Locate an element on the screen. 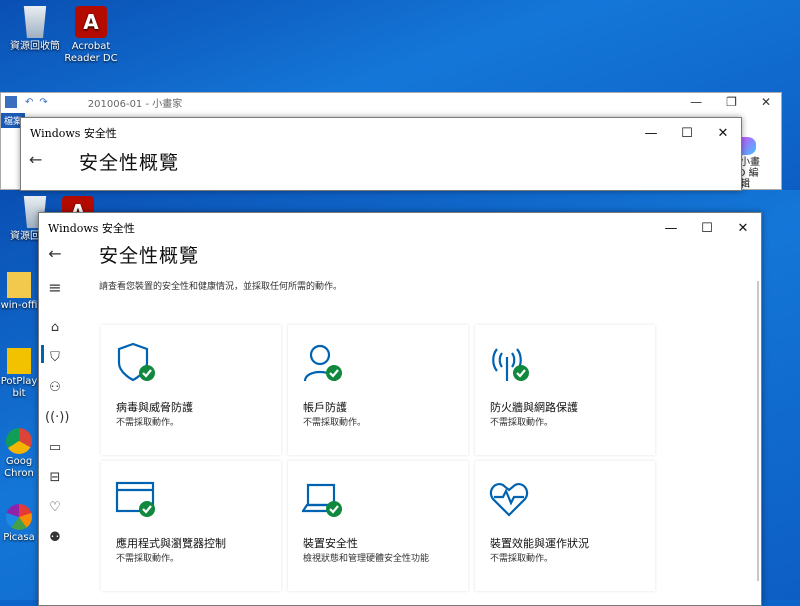 The height and width of the screenshot is (606, 800). wifi-antenna-icon is located at coordinates (510, 364).